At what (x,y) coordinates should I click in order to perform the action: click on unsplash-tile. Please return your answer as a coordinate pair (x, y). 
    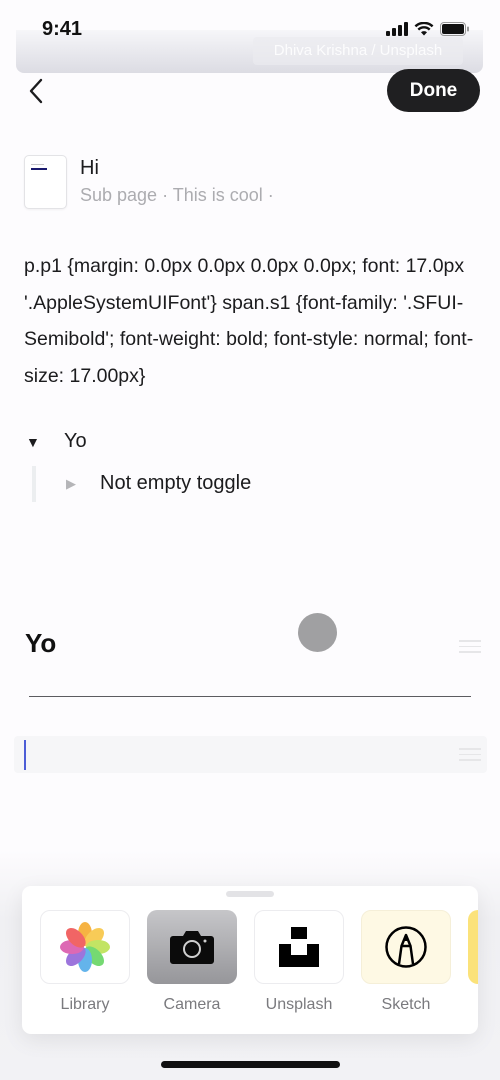
    Looking at the image, I should click on (299, 947).